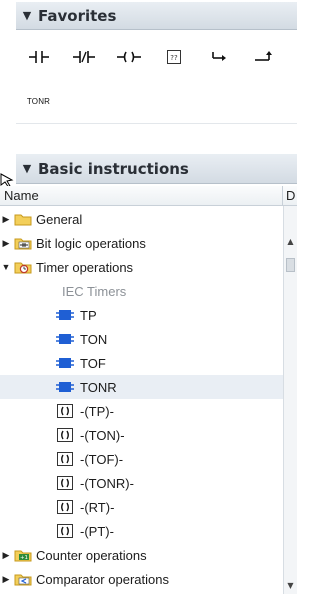  What do you see at coordinates (156, 102) in the screenshot?
I see `favorites-toolbar-row-2: TONR` at bounding box center [156, 102].